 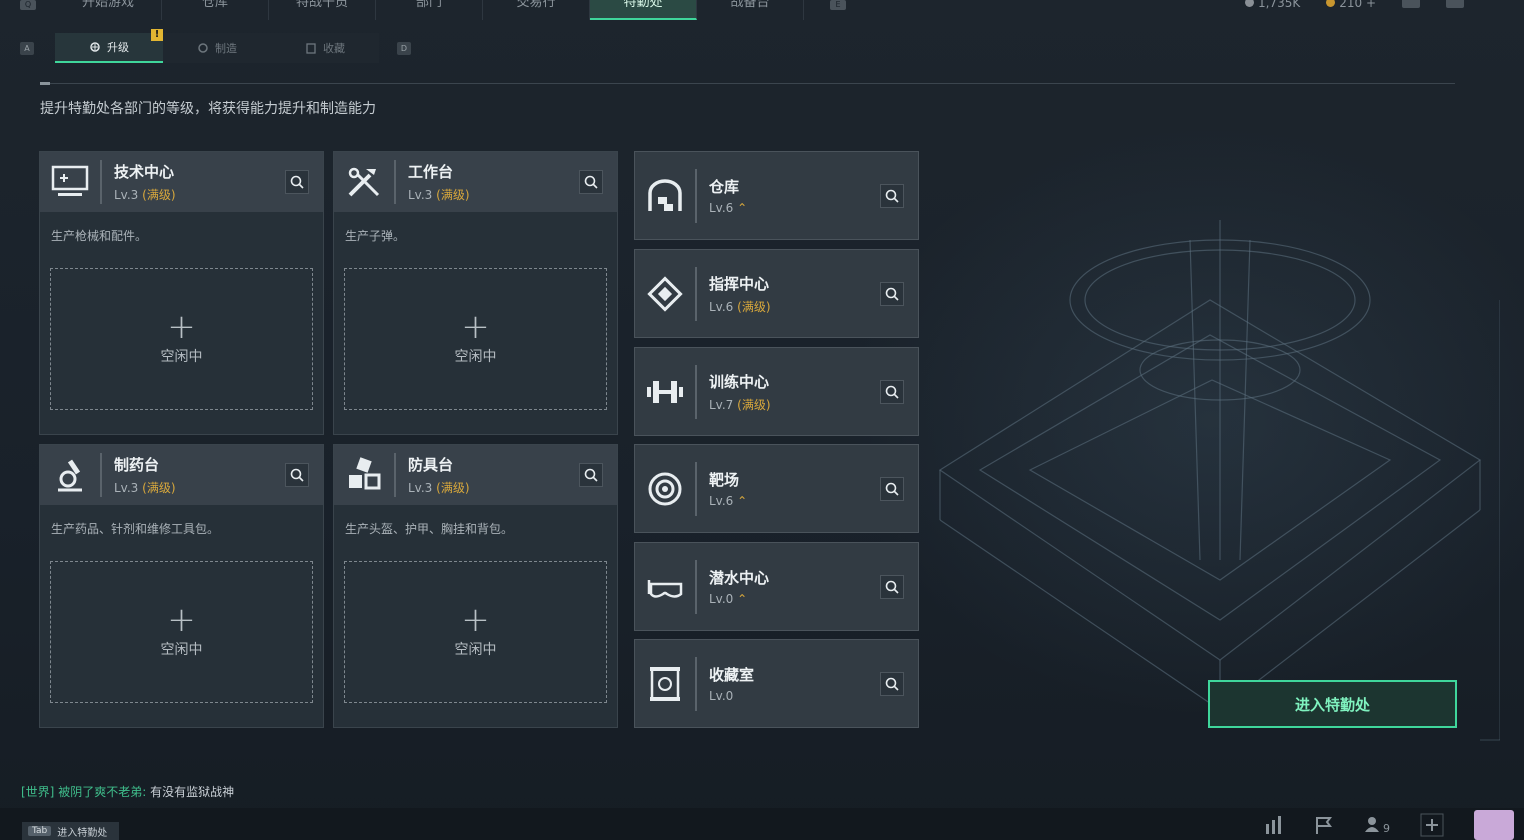 I want to click on stats-icon, so click(x=1274, y=825).